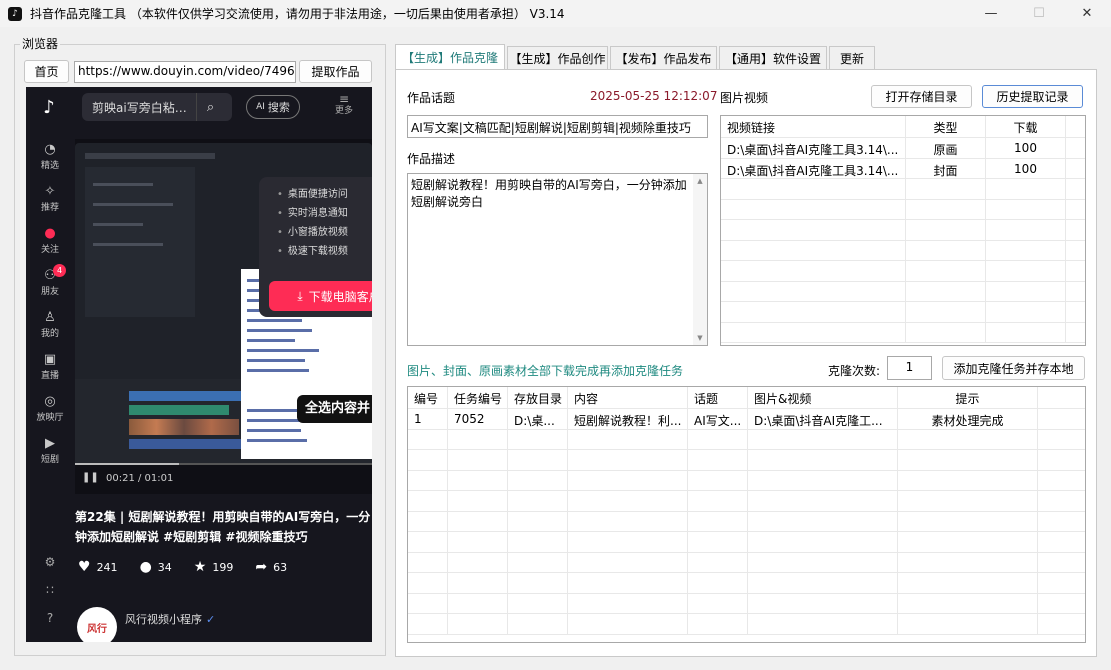  Describe the element at coordinates (49, 165) in the screenshot. I see `nav-label: 精选` at that location.